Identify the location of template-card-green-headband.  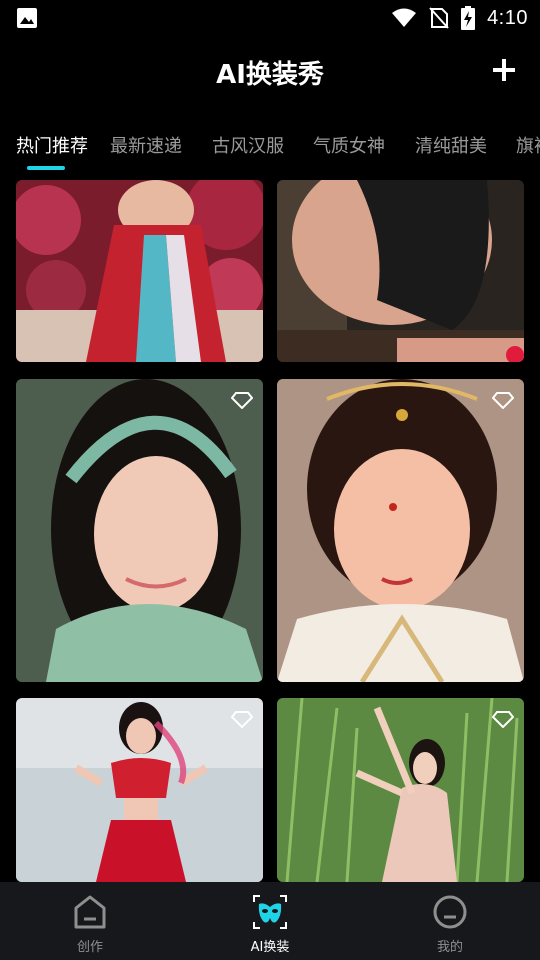
(139, 530).